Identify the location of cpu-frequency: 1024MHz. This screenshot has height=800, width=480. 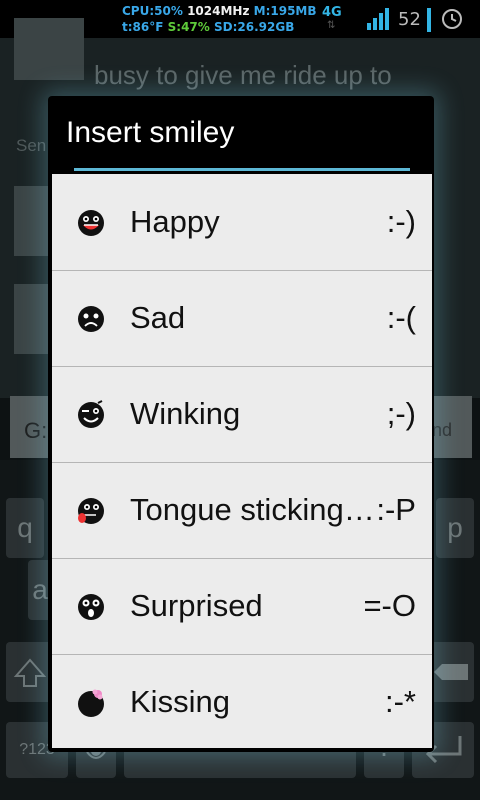
(218, 11).